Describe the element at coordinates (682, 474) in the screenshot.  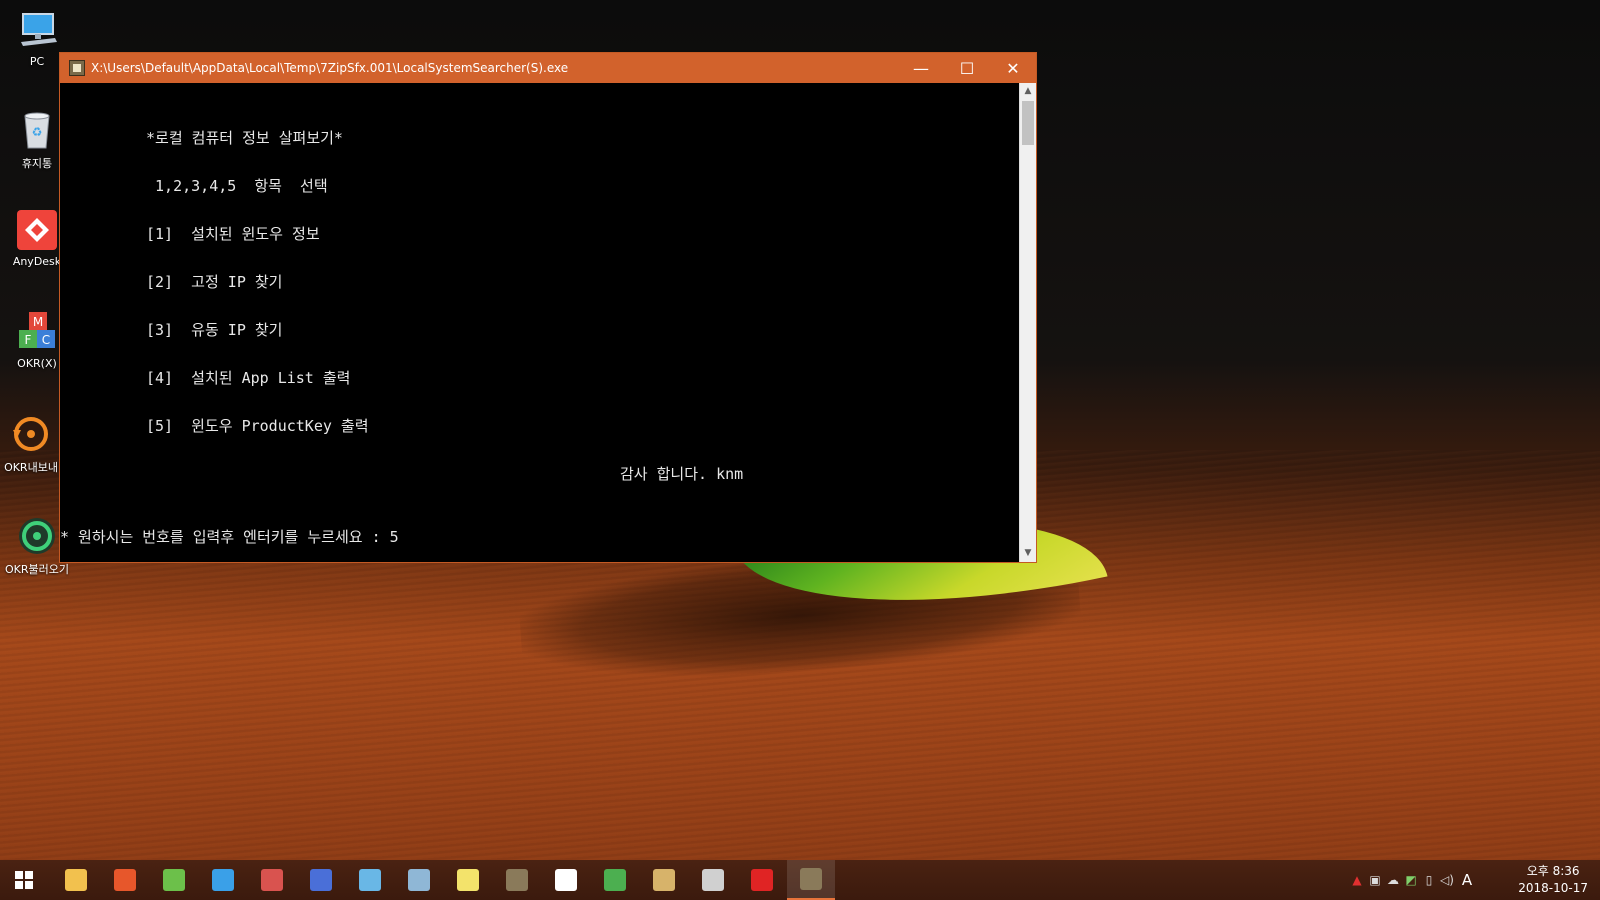
I see `console-thanks: 감사 합니다. knm` at that location.